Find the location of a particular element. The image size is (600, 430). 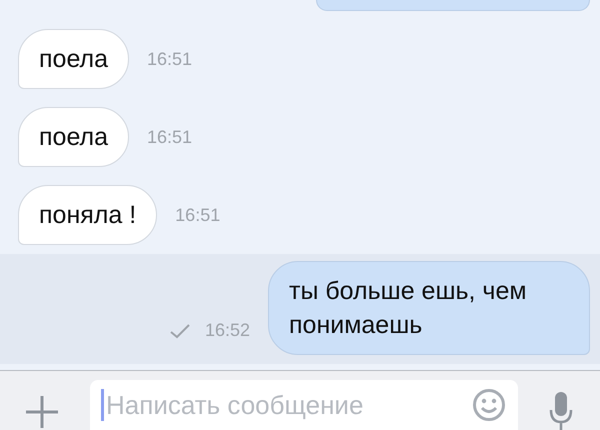

message-bubble: ты больше ешь, чем понимаешь is located at coordinates (429, 308).